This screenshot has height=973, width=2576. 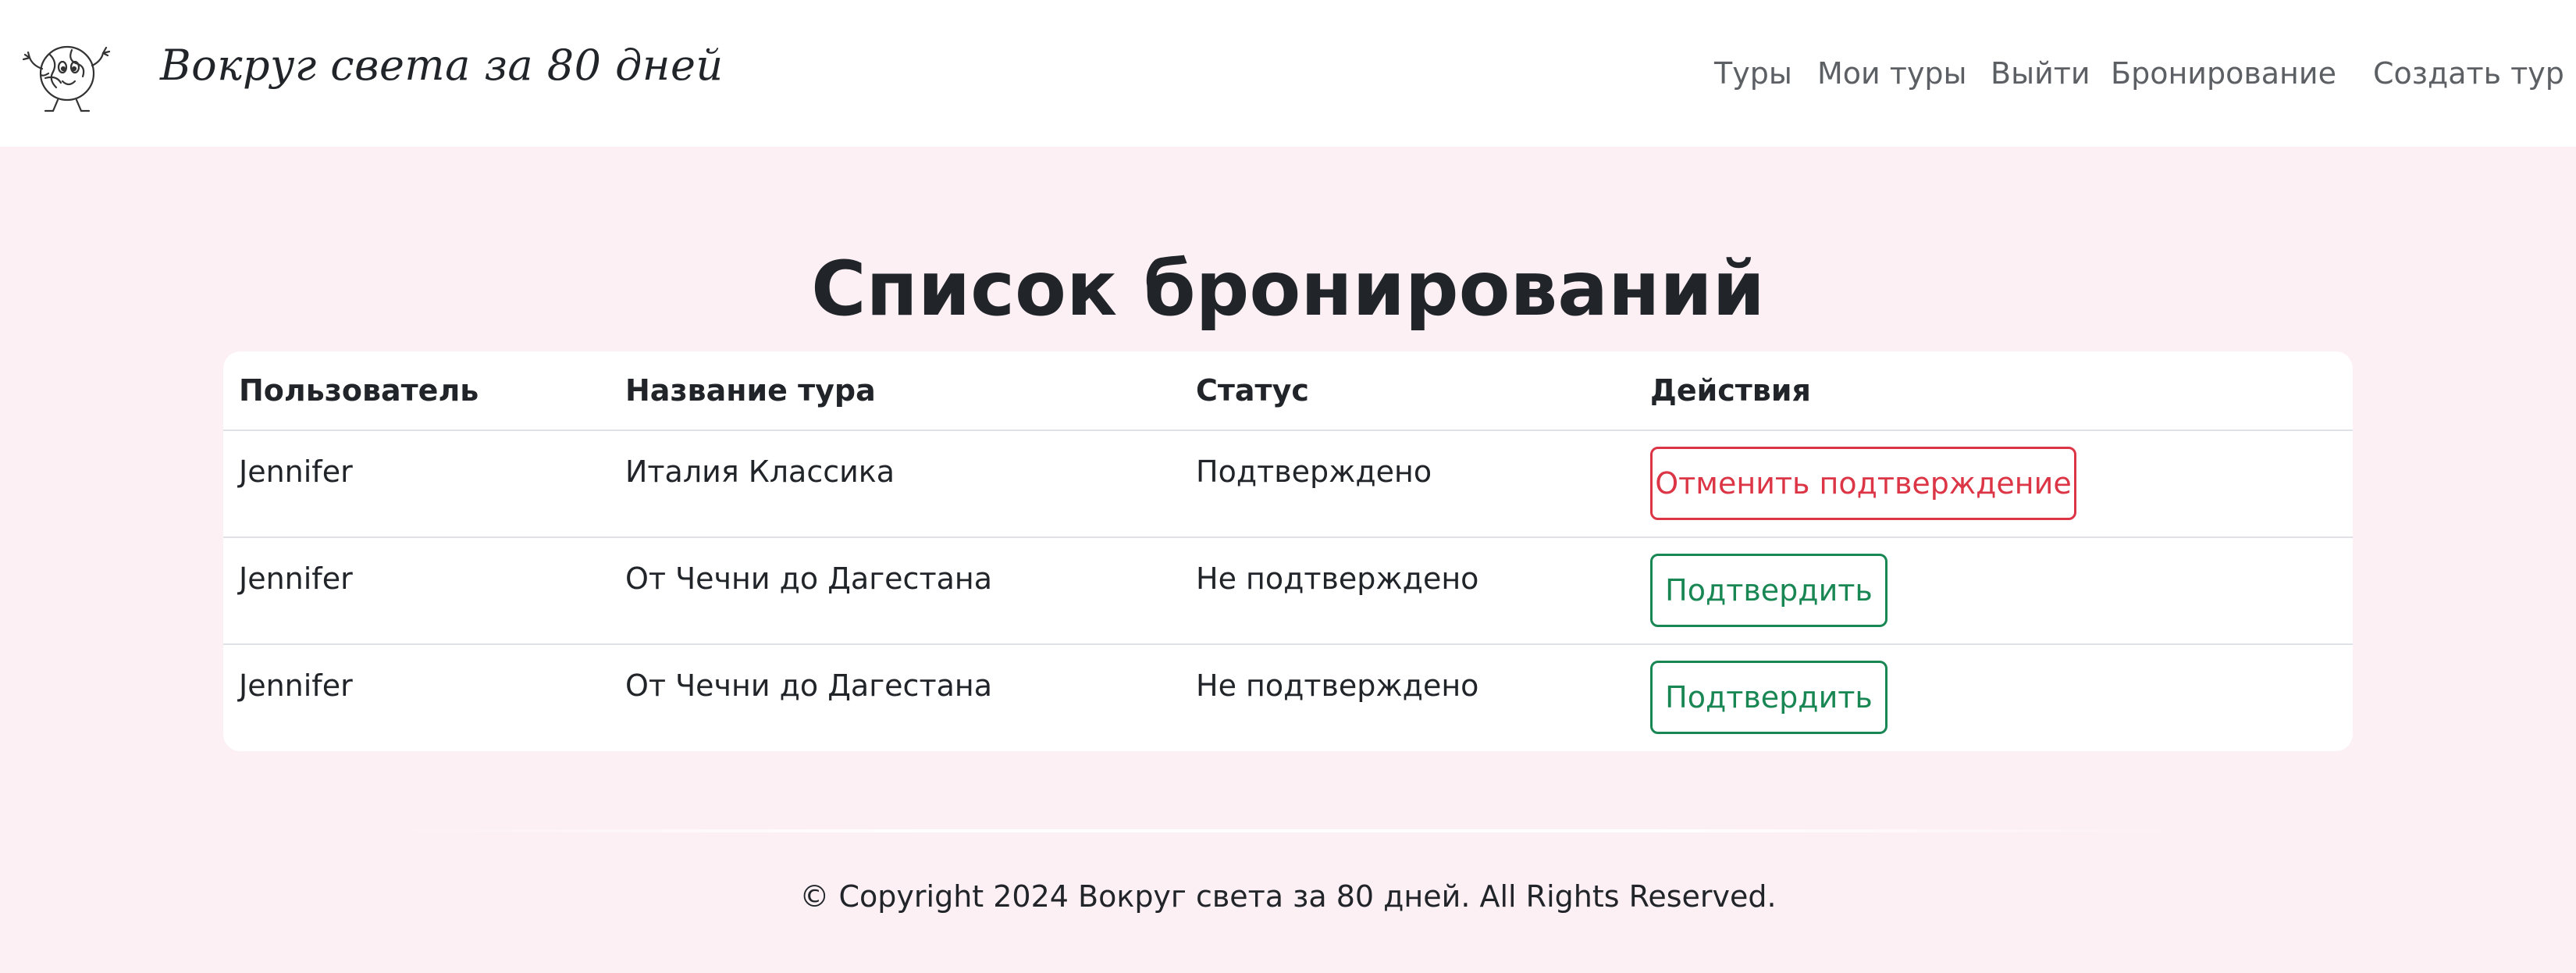 What do you see at coordinates (1863, 483) in the screenshot?
I see `cancel-confirmation-button: Отменить подтверждение` at bounding box center [1863, 483].